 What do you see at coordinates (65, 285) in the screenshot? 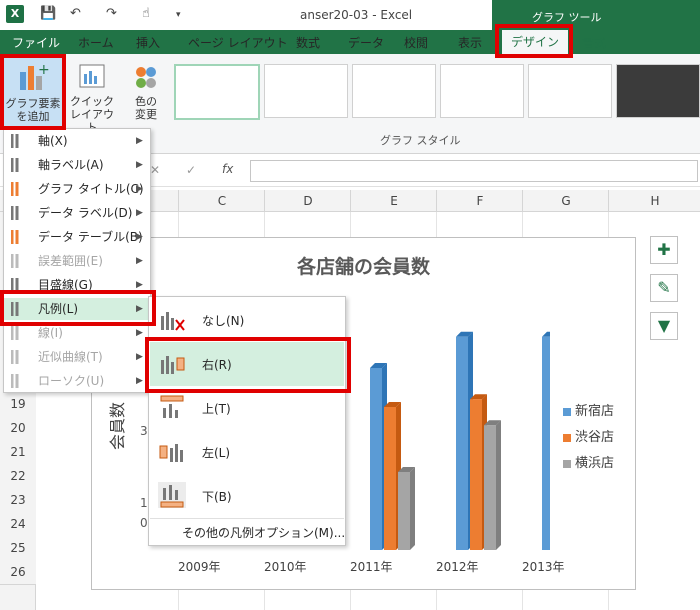
I see `menu-item-label: 目盛線(G)` at bounding box center [65, 285].